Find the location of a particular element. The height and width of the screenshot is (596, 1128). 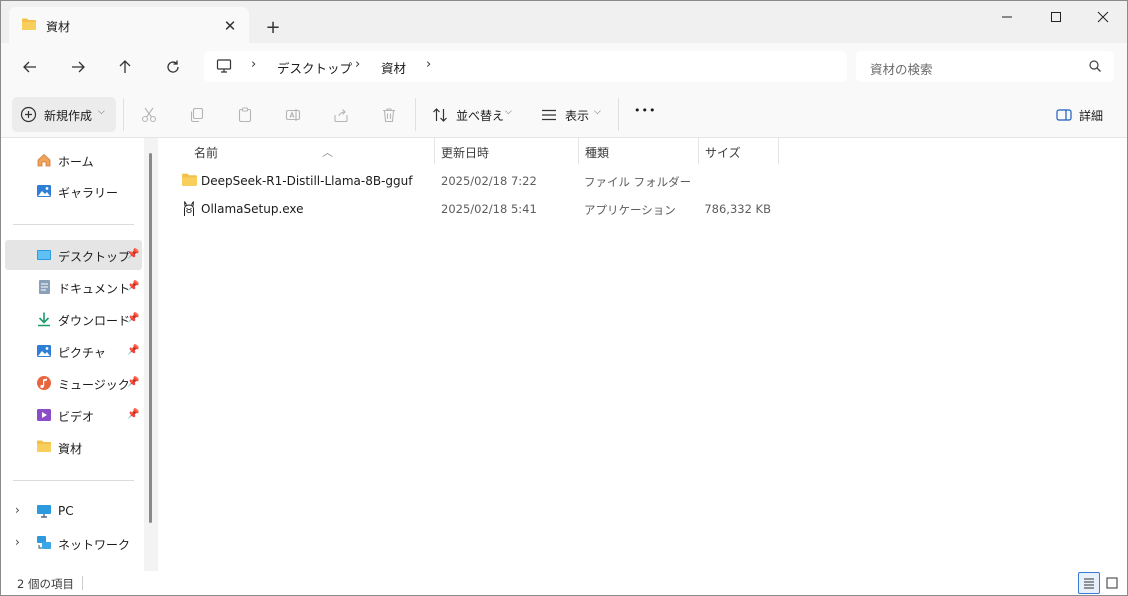

breadcrumb-current: 資材 is located at coordinates (393, 67).